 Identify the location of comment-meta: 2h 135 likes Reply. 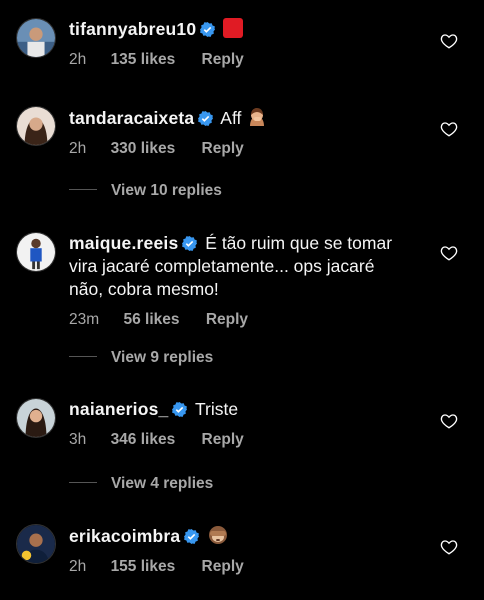
(250, 60).